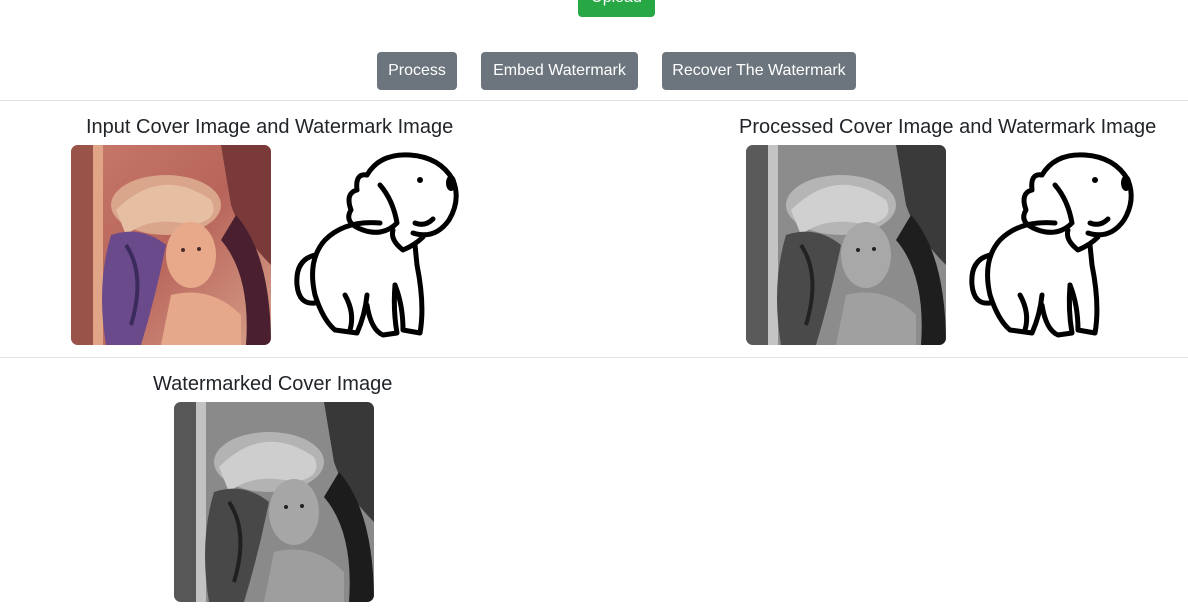 Image resolution: width=1188 pixels, height=615 pixels. Describe the element at coordinates (559, 71) in the screenshot. I see `embed-watermark-button: Embed Watermark` at that location.